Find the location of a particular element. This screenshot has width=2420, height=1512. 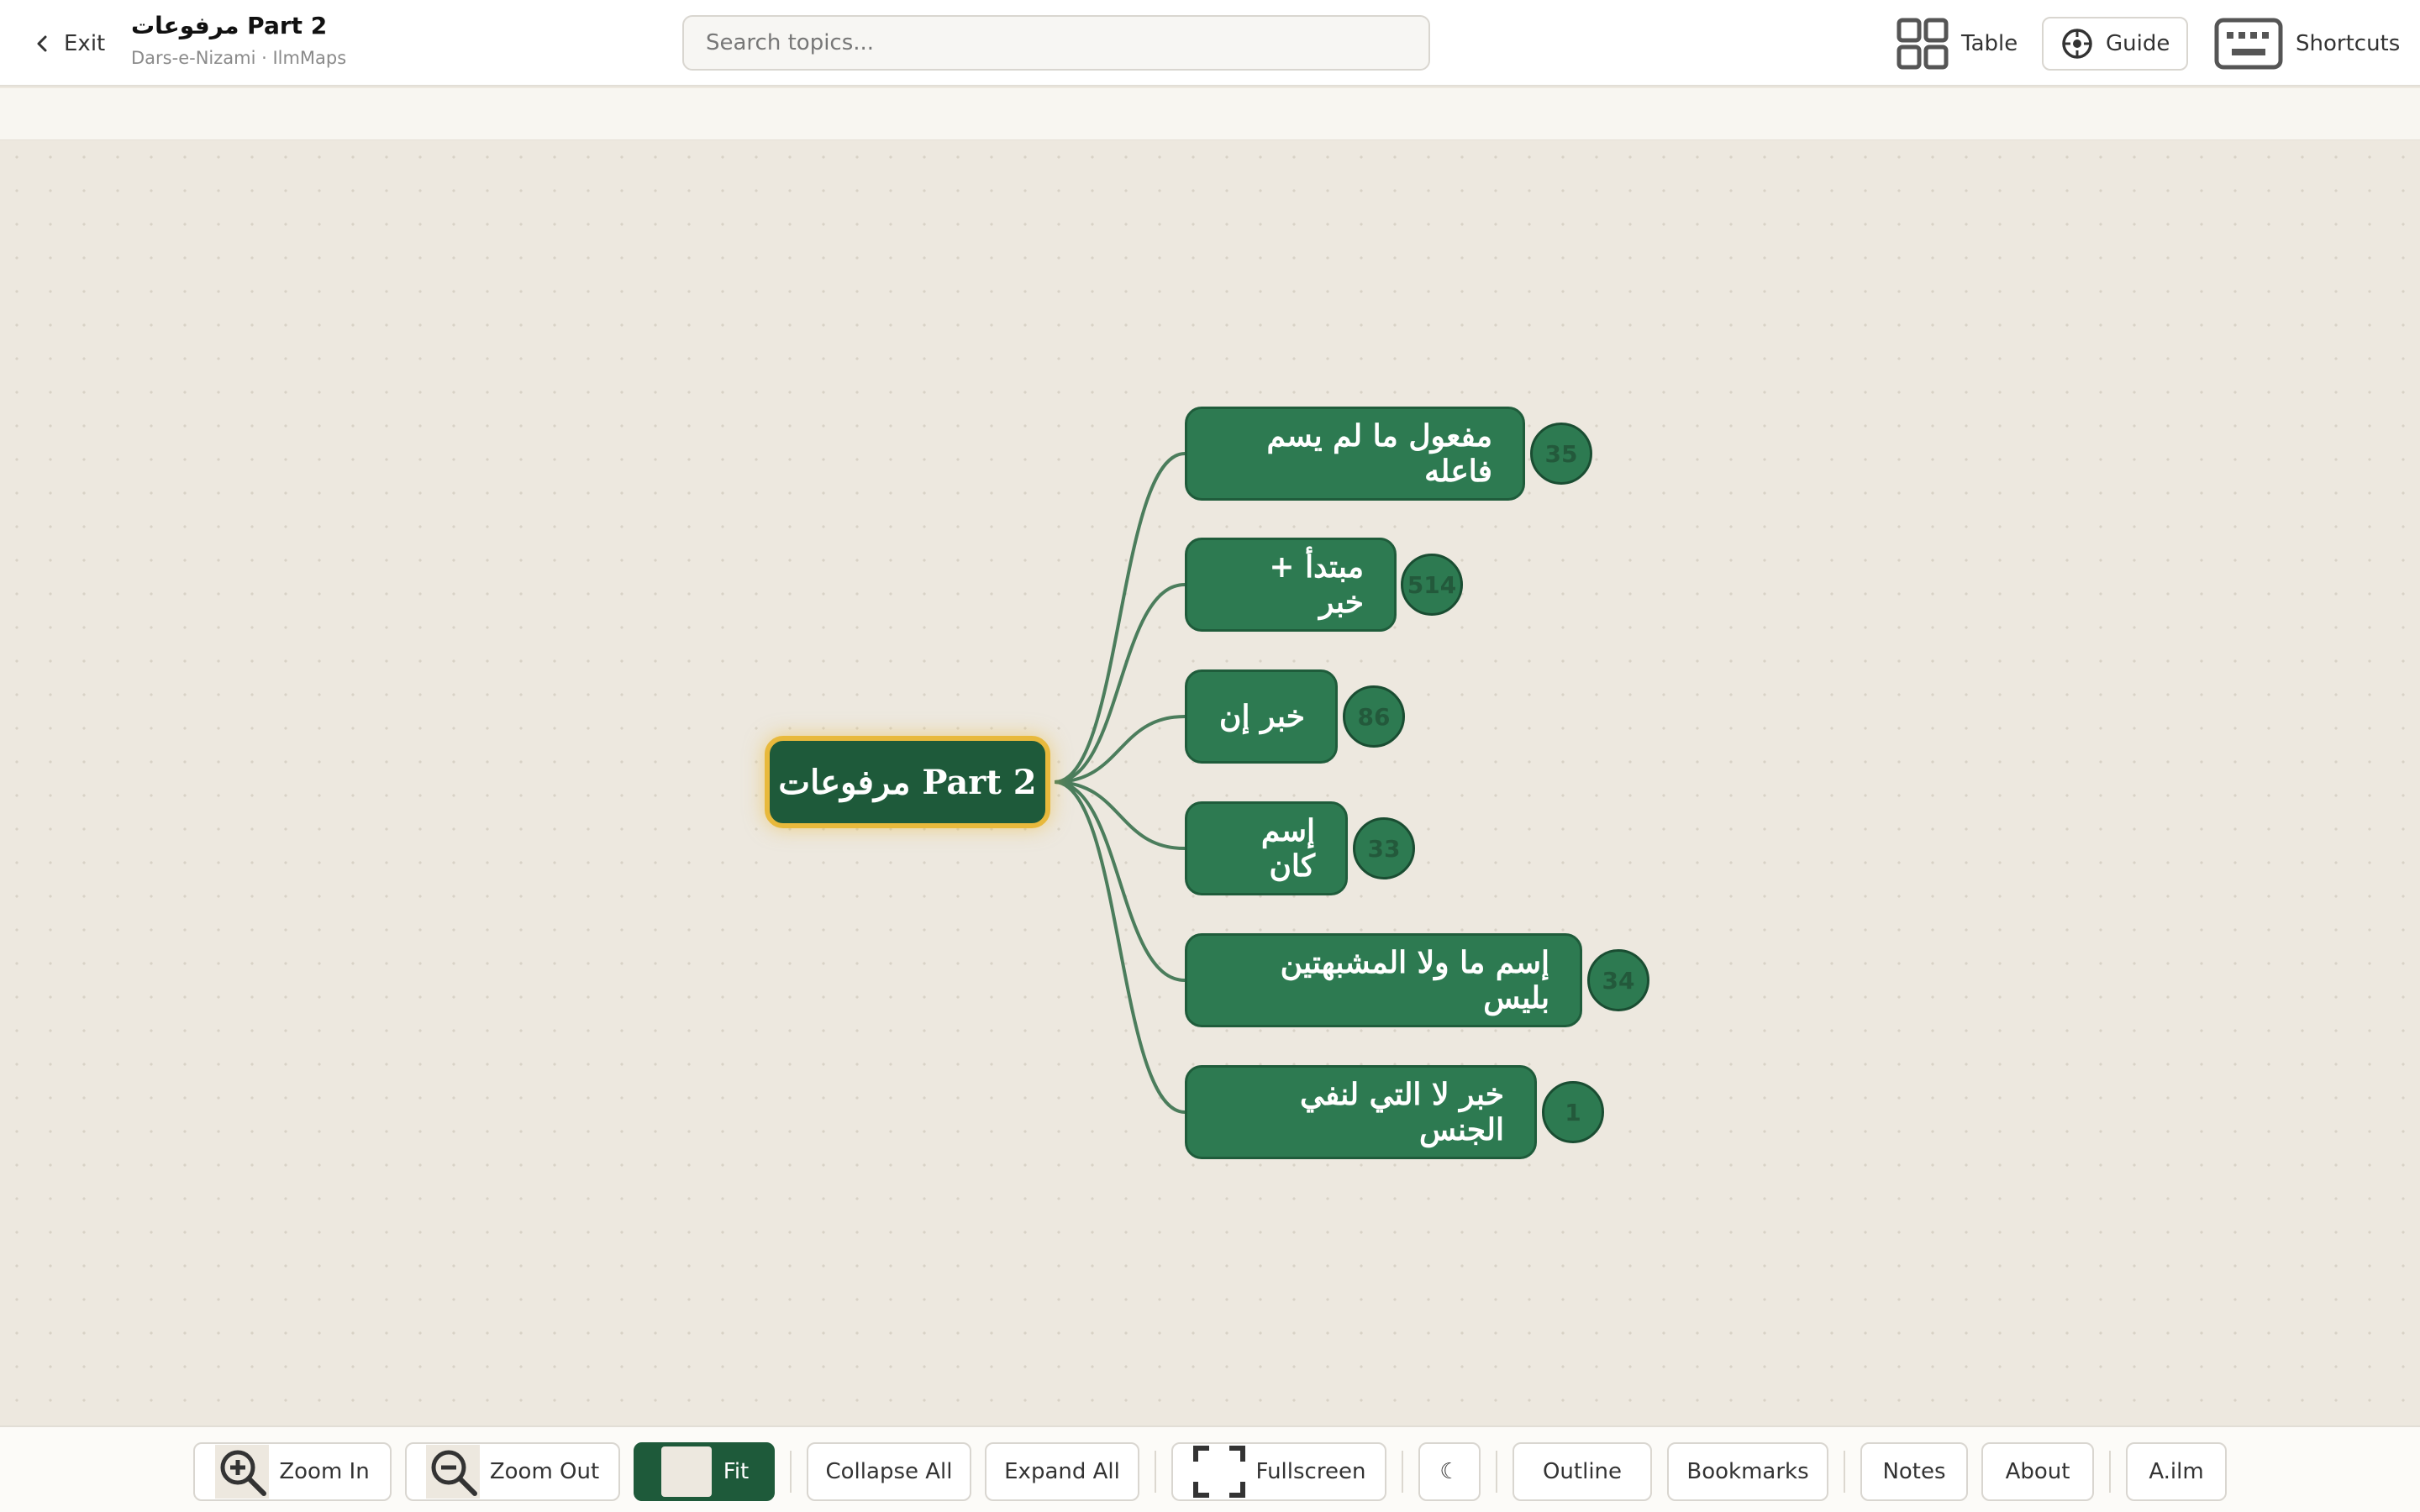

about-button: About is located at coordinates (2038, 1471).